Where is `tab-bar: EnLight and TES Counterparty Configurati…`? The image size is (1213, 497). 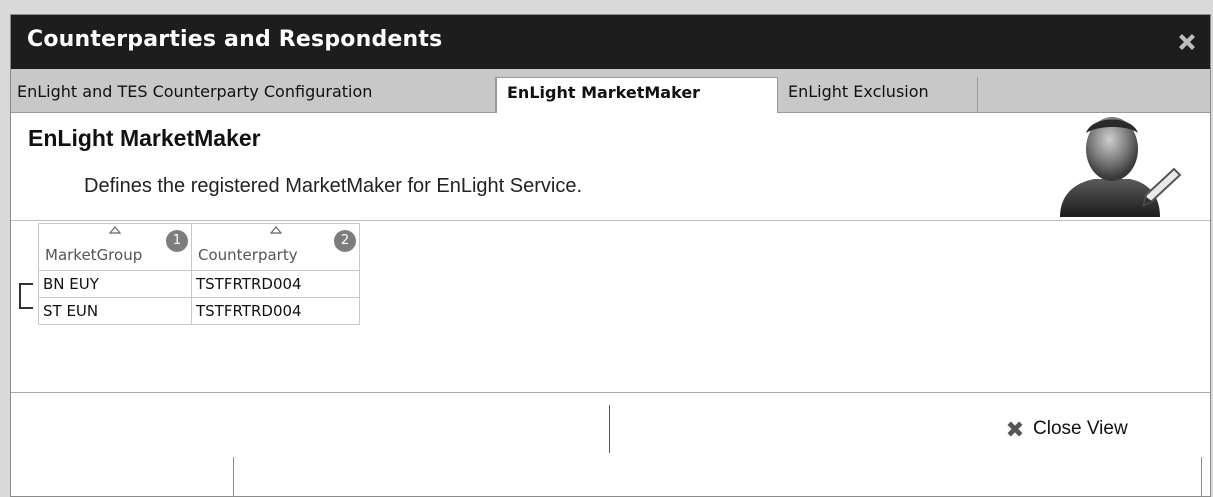 tab-bar: EnLight and TES Counterparty Configurati… is located at coordinates (610, 91).